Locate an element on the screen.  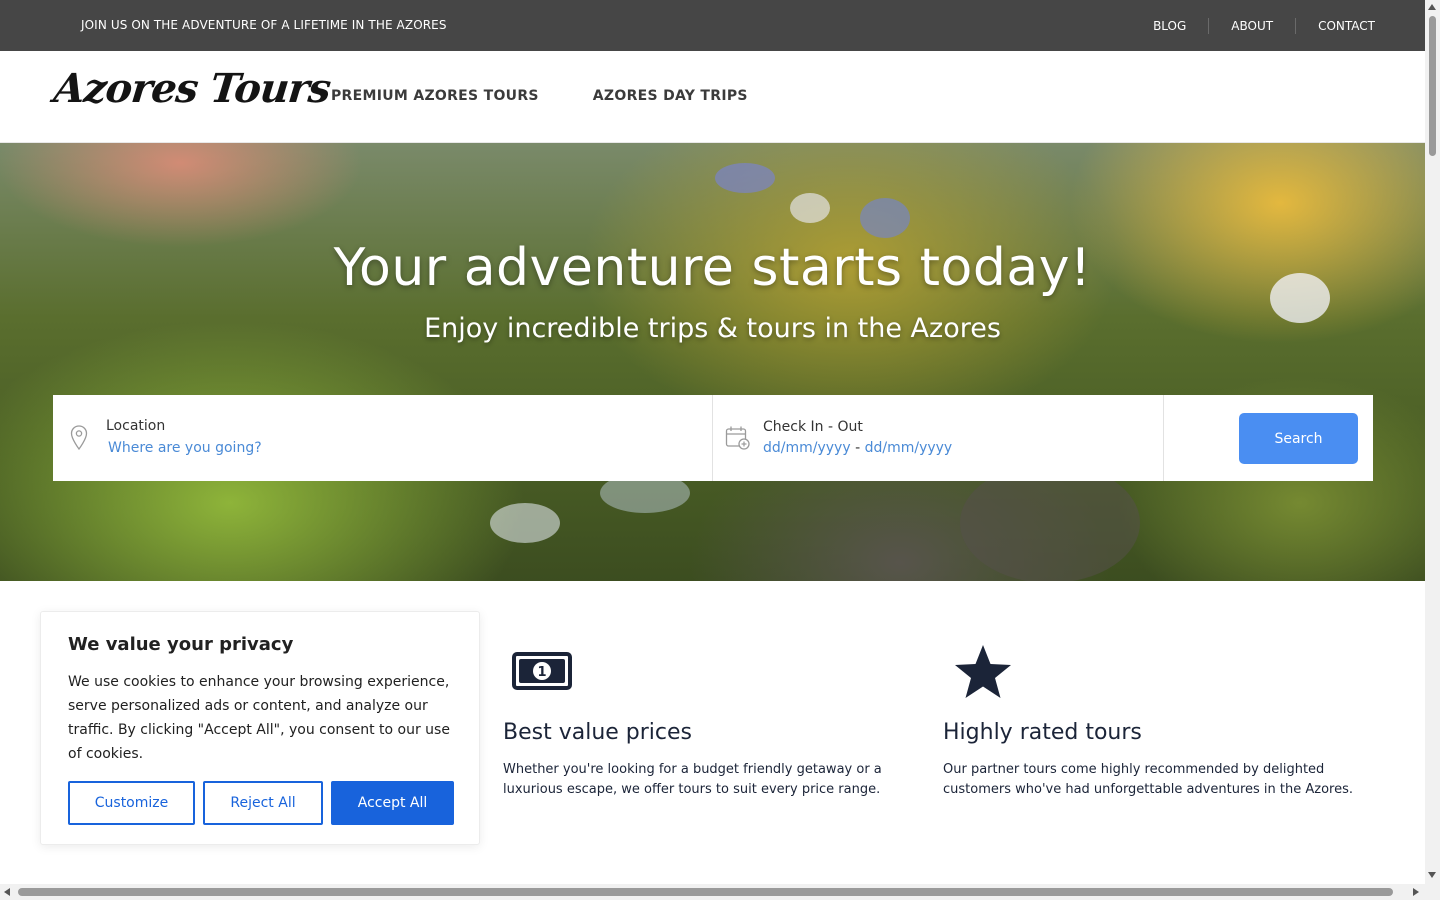
horizontal-scroll-thumb is located at coordinates (705, 892).